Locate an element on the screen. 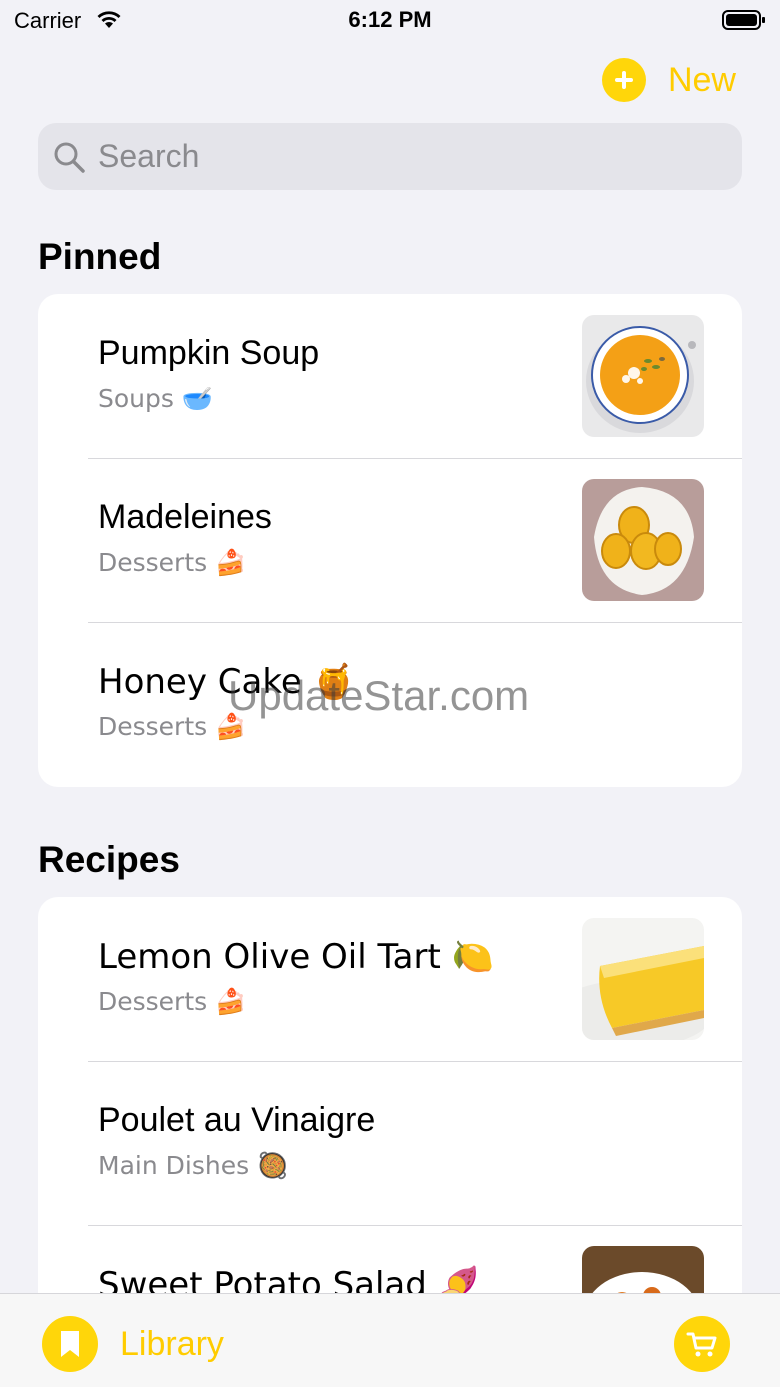  new-button-label: New is located at coordinates (701, 79).